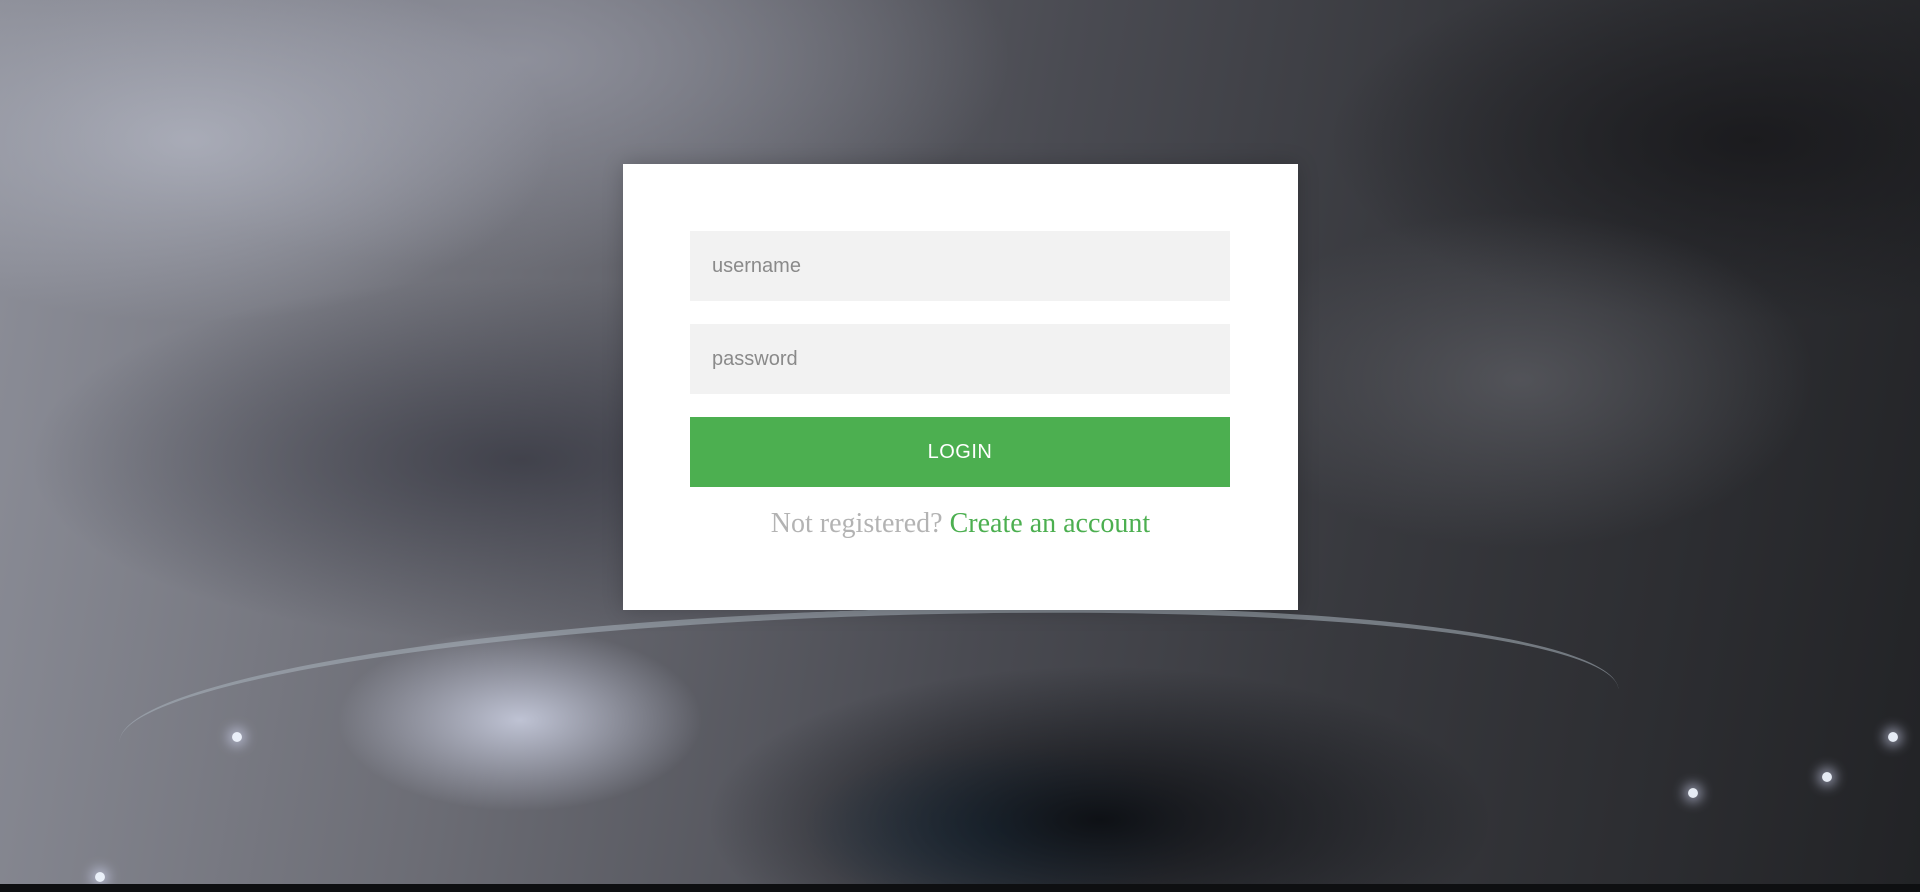  I want to click on login-button: LOGIN, so click(960, 452).